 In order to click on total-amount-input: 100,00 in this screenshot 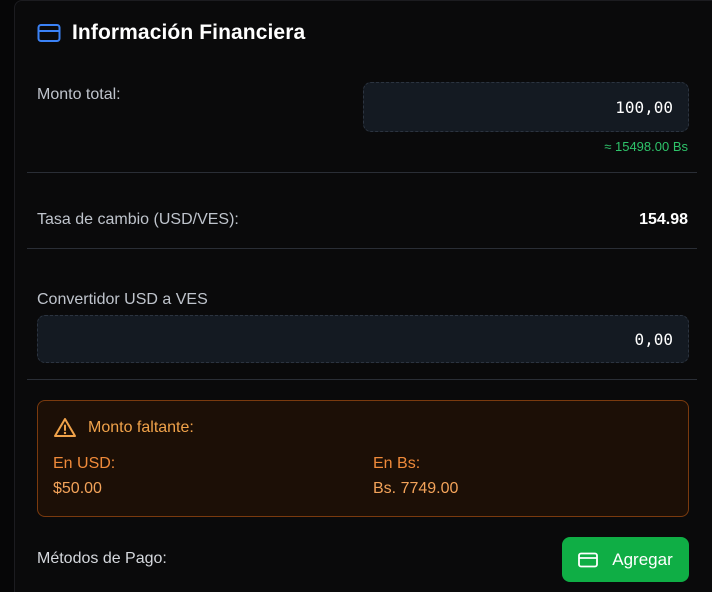, I will do `click(526, 107)`.